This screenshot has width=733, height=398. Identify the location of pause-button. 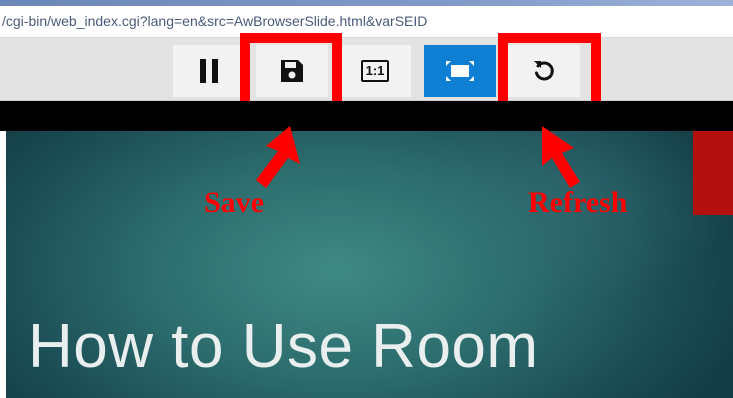
(209, 71).